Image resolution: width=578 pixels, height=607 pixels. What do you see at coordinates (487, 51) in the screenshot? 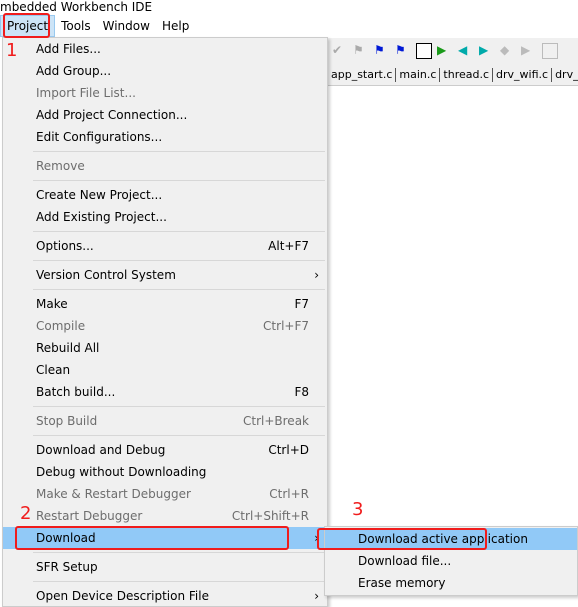
I see `step-forward-icon: ▶` at bounding box center [487, 51].